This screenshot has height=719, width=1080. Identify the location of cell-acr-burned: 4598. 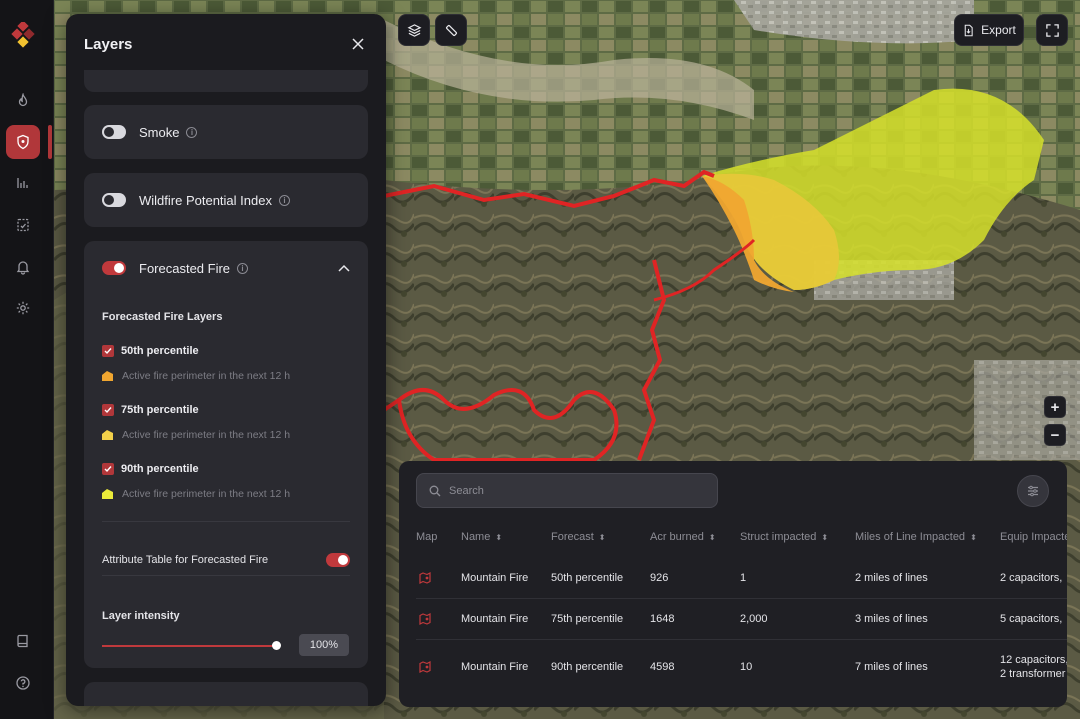
(662, 667).